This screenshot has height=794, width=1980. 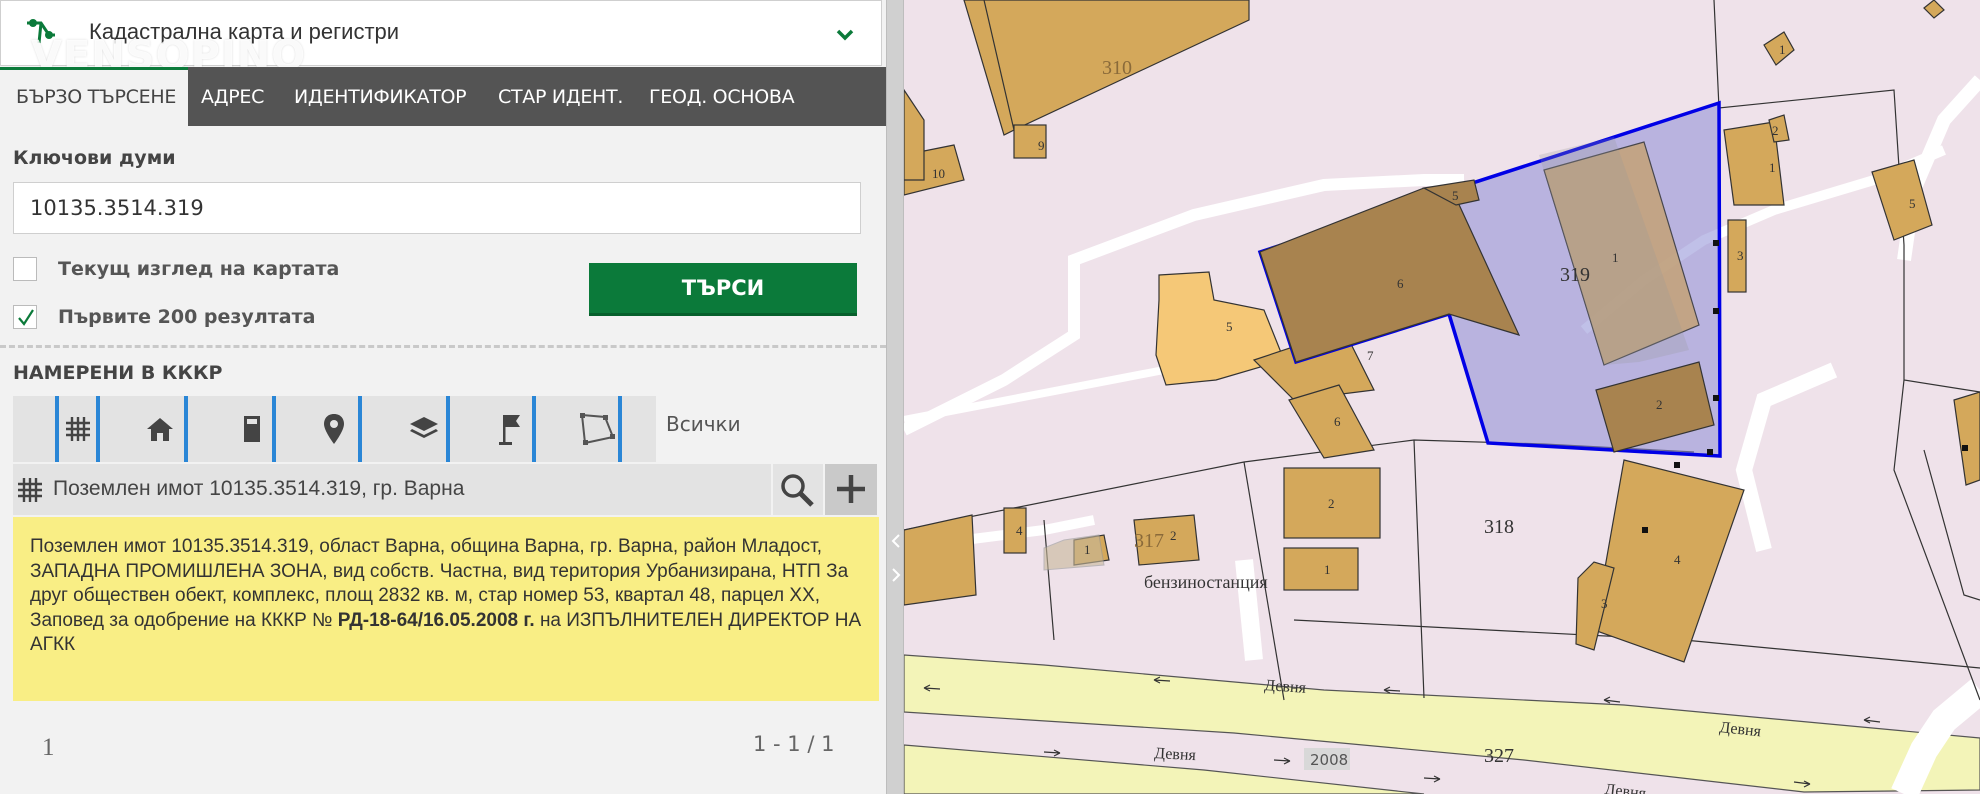 I want to click on current-view-label: Текущ изглед на картата, so click(x=199, y=269).